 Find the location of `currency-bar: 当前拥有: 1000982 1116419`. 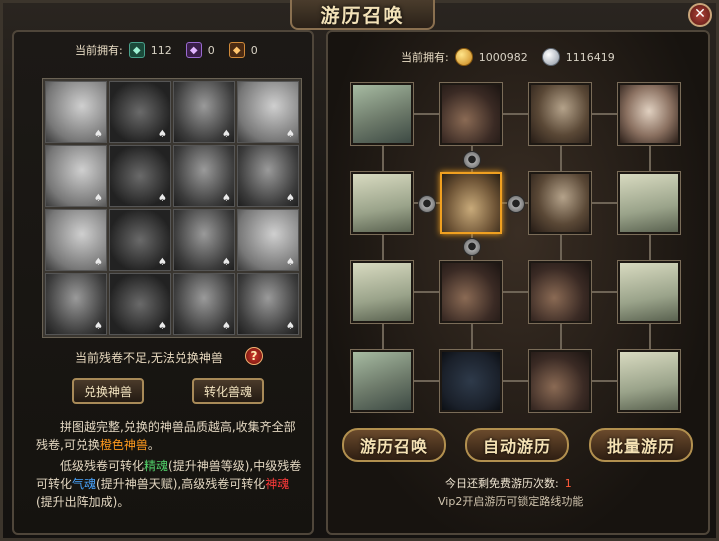

currency-bar: 当前拥有: 1000982 1116419 is located at coordinates (512, 57).